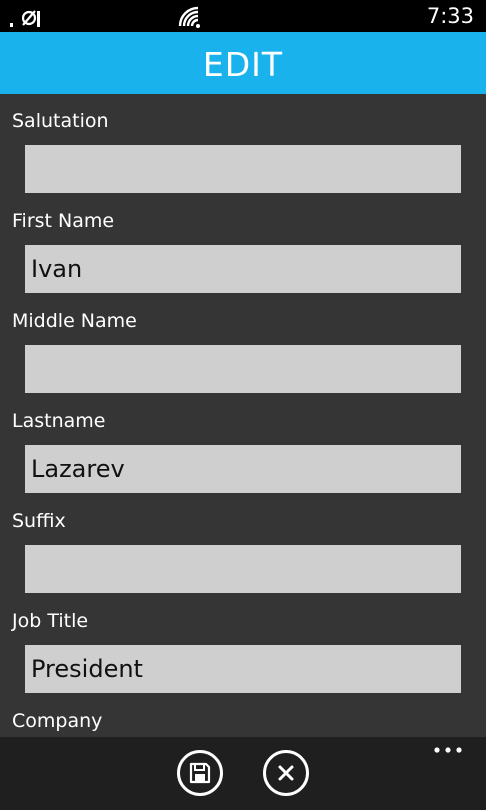  Describe the element at coordinates (60, 121) in the screenshot. I see `salutation-label: Salutation` at that location.